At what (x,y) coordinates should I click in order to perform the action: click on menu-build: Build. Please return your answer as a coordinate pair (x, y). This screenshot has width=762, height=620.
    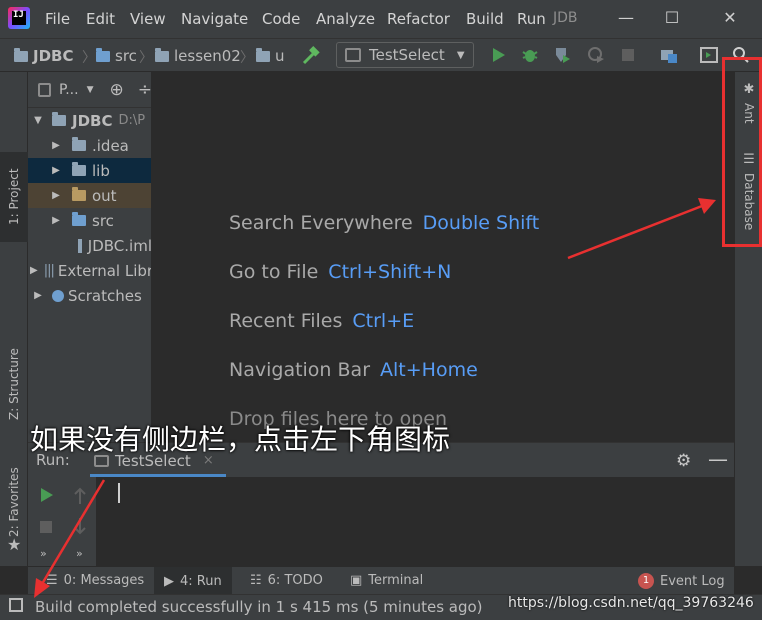
    Looking at the image, I should click on (485, 19).